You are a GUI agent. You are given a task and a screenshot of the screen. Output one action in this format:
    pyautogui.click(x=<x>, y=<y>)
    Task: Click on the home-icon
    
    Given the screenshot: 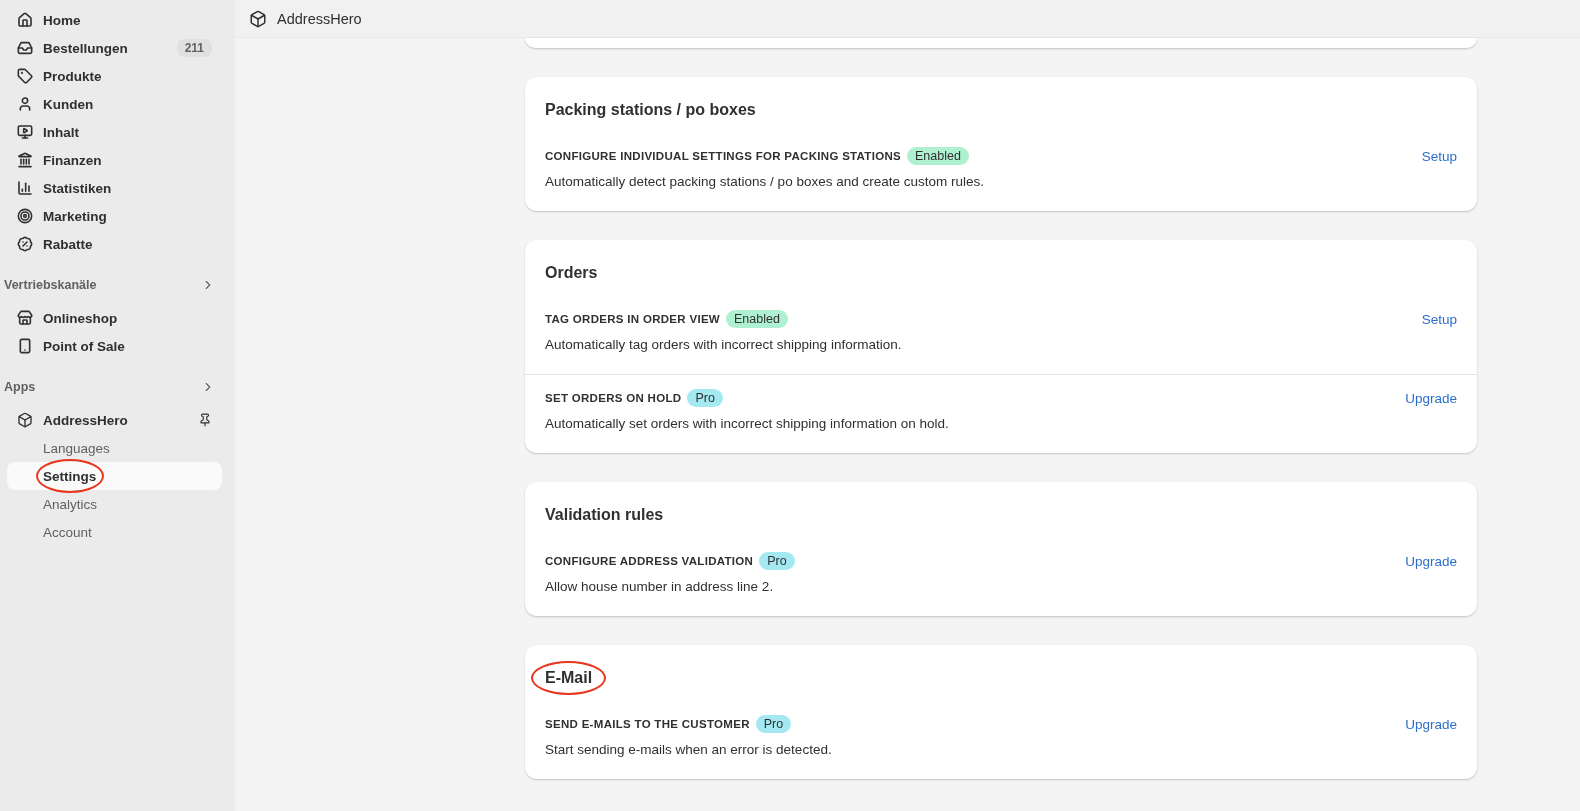 What is the action you would take?
    pyautogui.click(x=25, y=20)
    